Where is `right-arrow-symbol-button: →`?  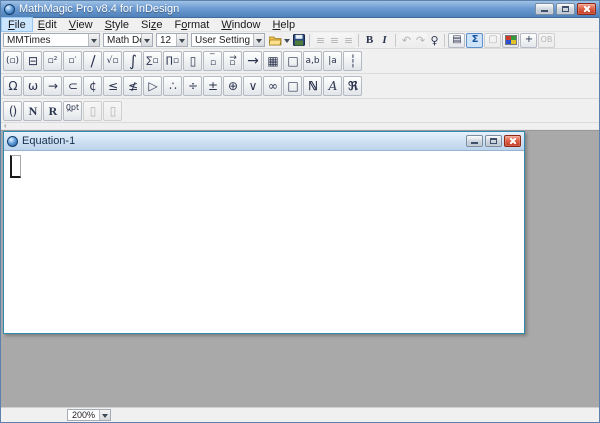
right-arrow-symbol-button: → is located at coordinates (52, 86).